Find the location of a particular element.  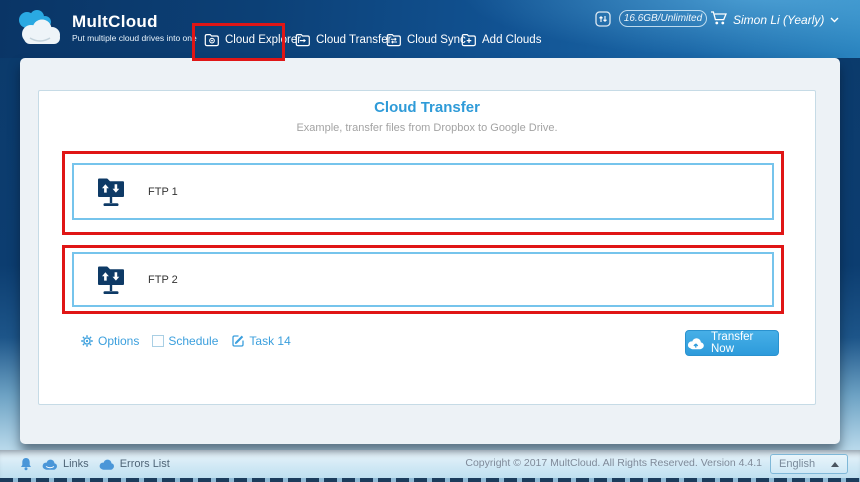

annotation-box-ftp2 is located at coordinates (423, 279).